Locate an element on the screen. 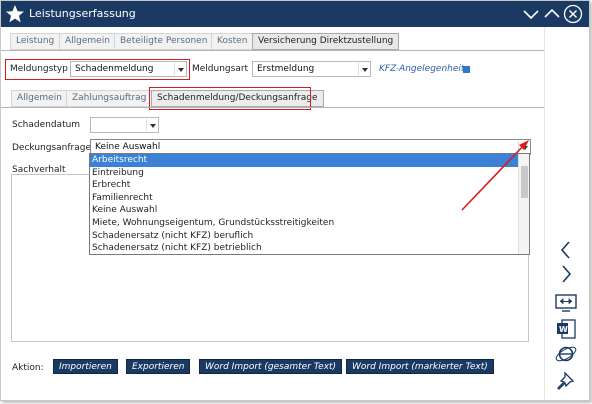 The width and height of the screenshot is (592, 404). schadendatum-label: Schadendatum is located at coordinates (46, 125).